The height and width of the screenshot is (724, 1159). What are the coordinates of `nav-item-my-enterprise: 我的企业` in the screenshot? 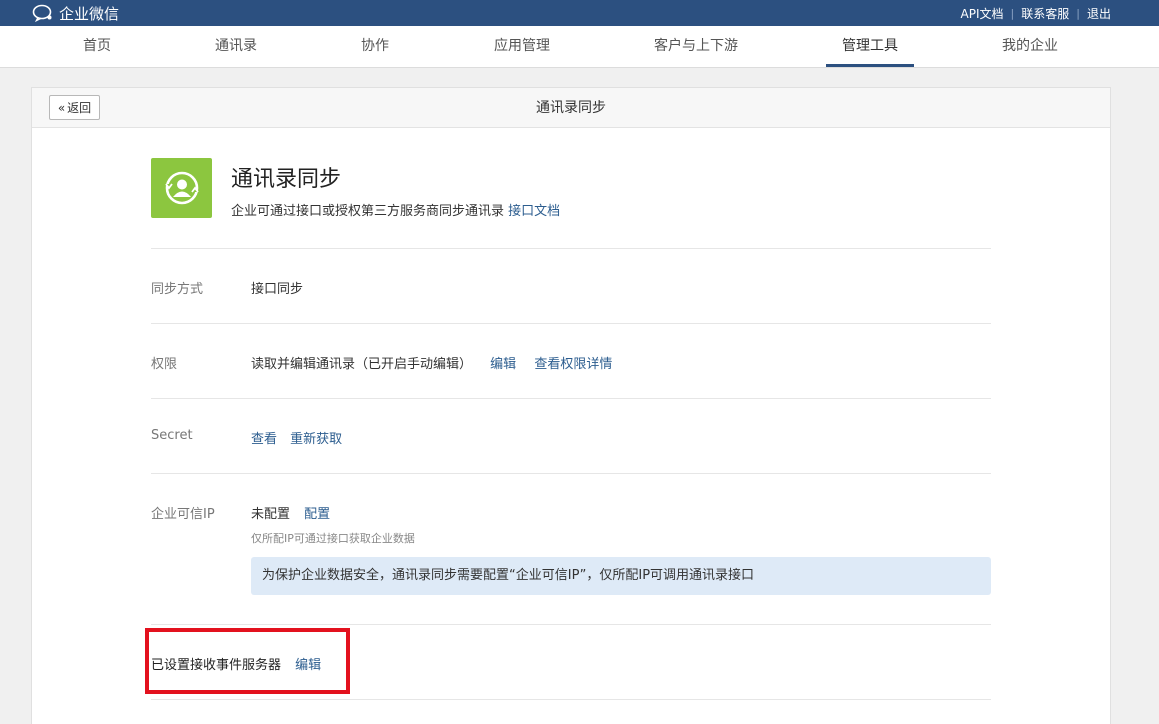 It's located at (1030, 46).